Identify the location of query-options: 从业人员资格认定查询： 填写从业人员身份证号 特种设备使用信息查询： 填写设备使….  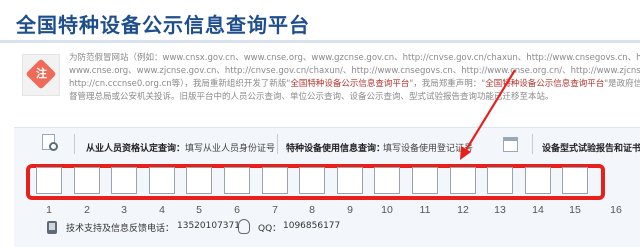
(327, 143).